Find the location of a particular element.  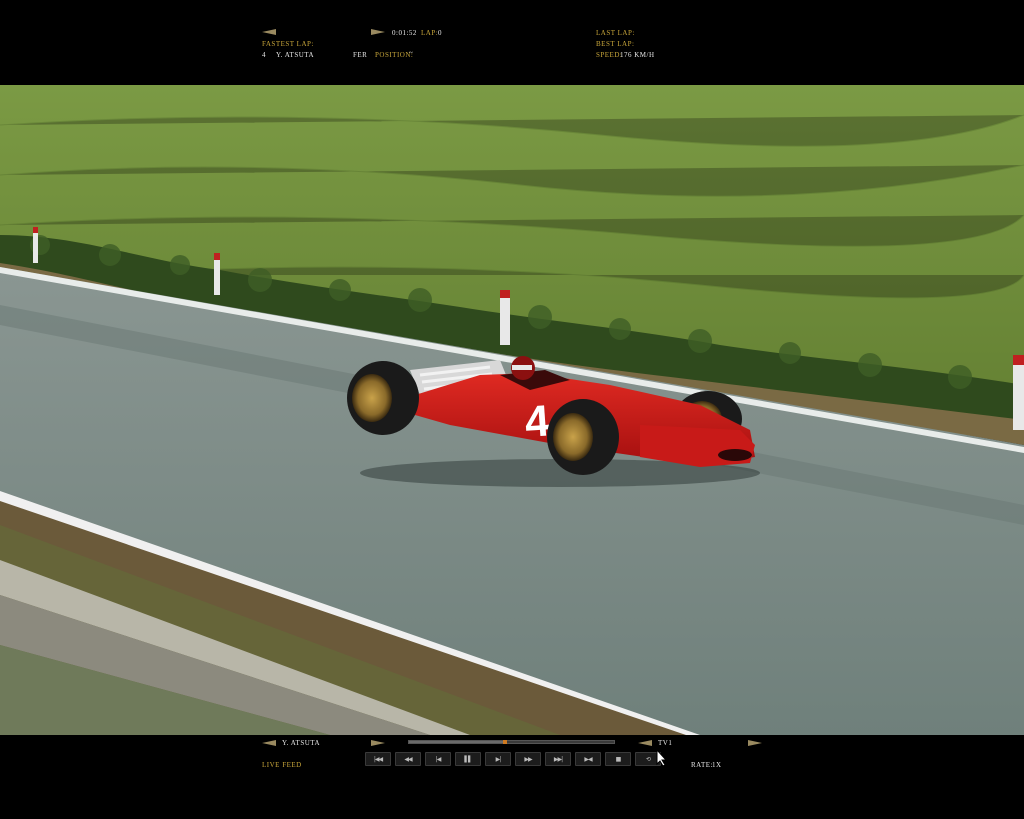

rate-value: 1x is located at coordinates (717, 765).